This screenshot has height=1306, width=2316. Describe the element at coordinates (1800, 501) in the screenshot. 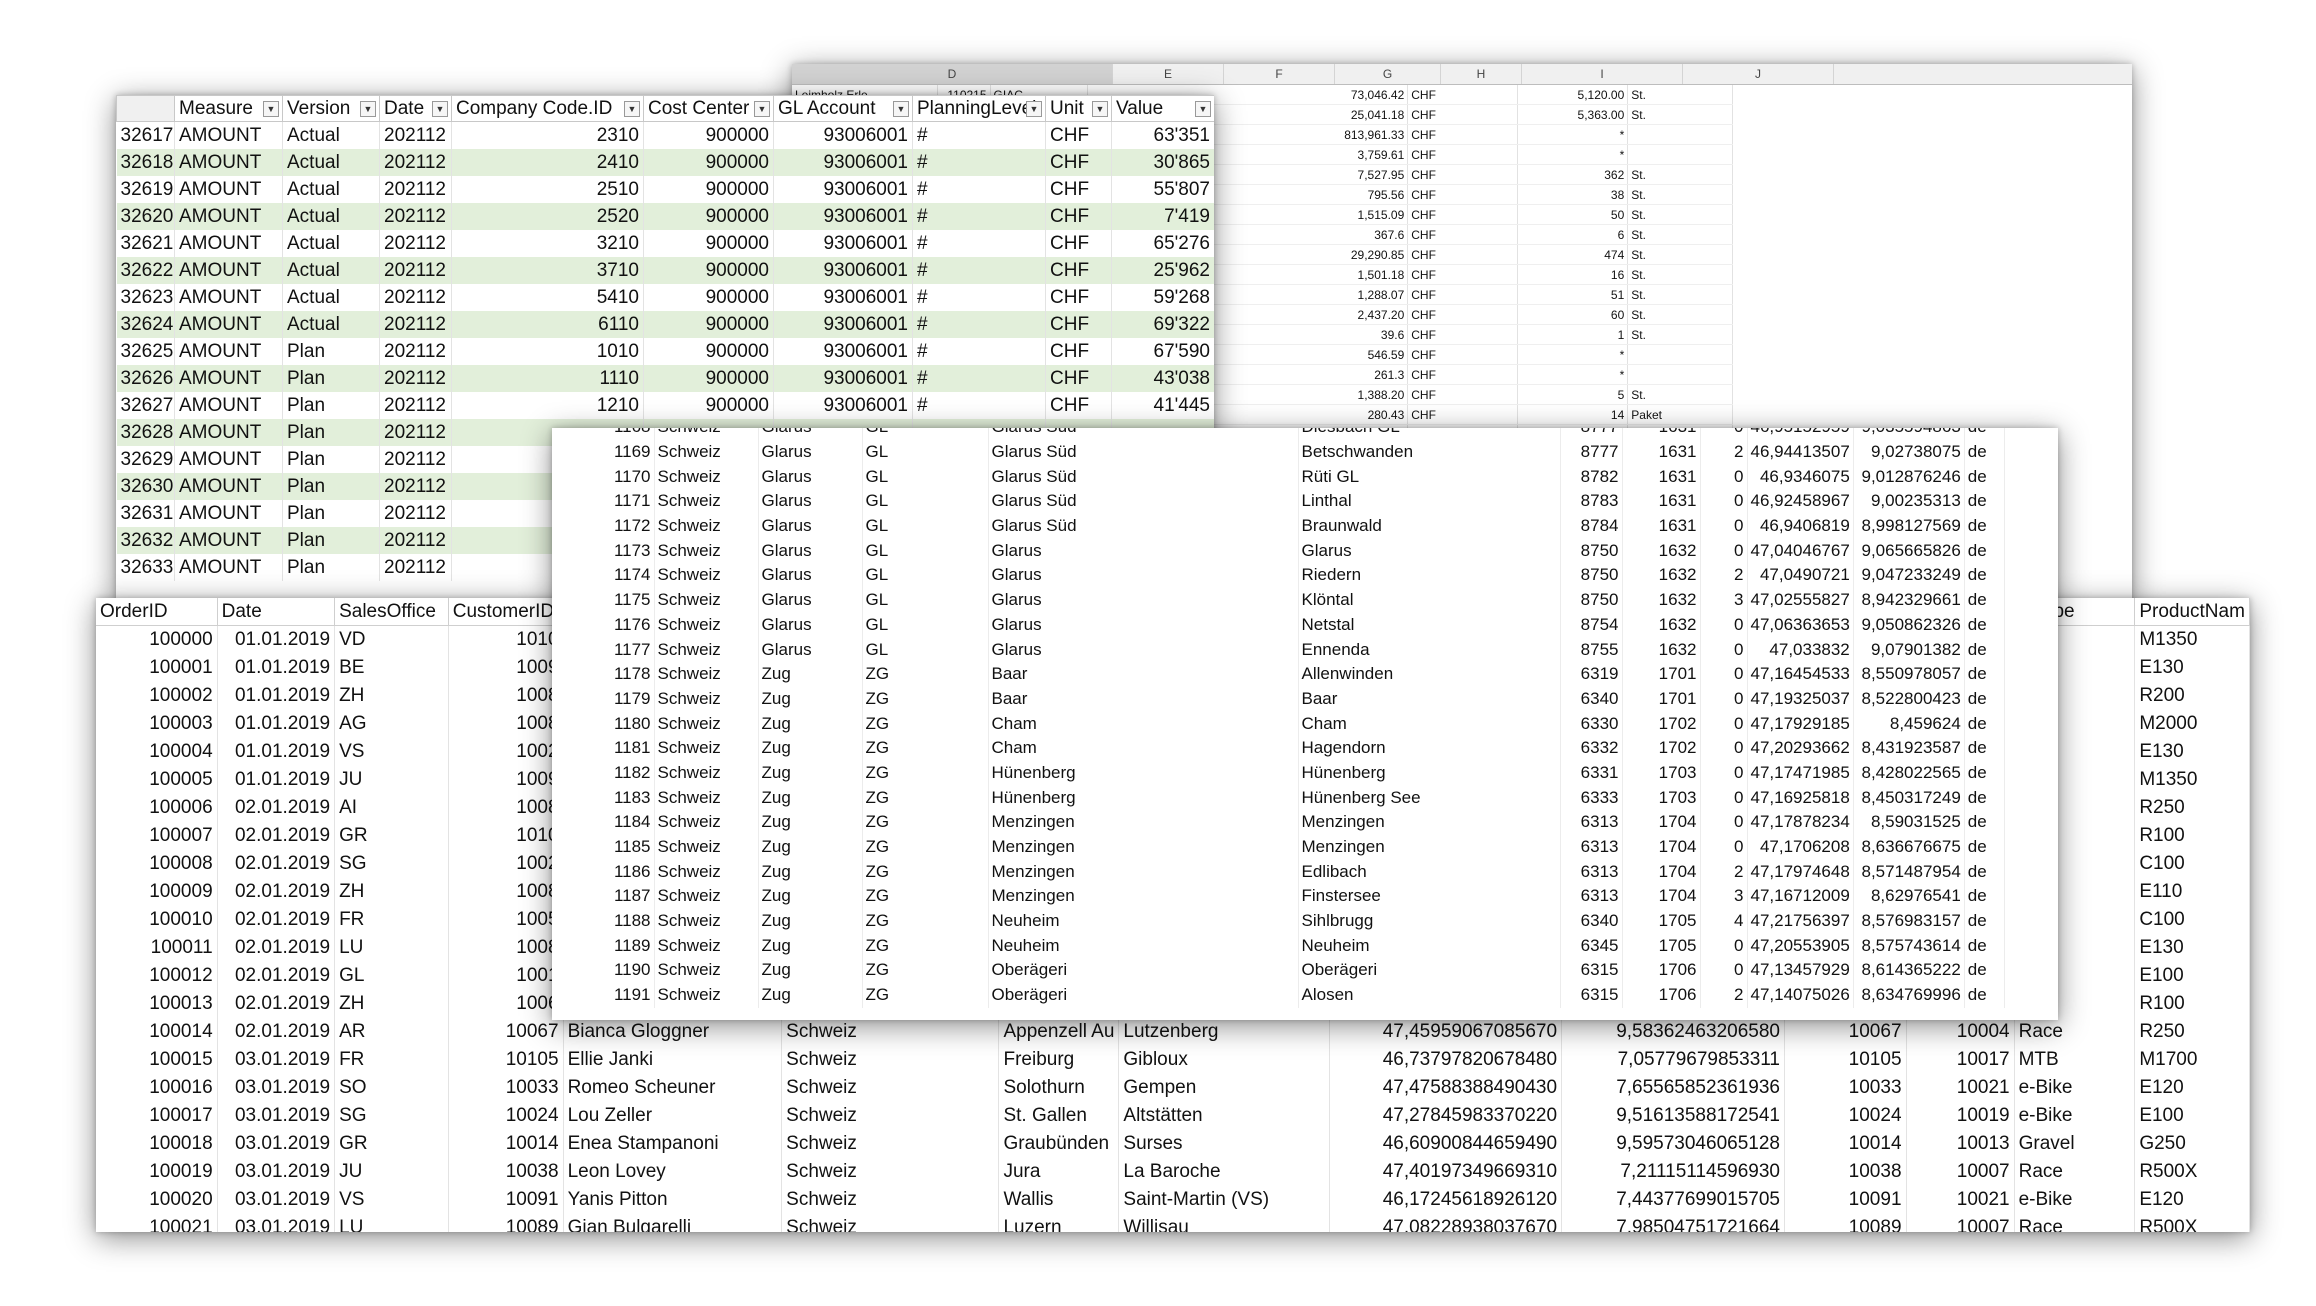

I see `table-cell: 46,92458967` at that location.